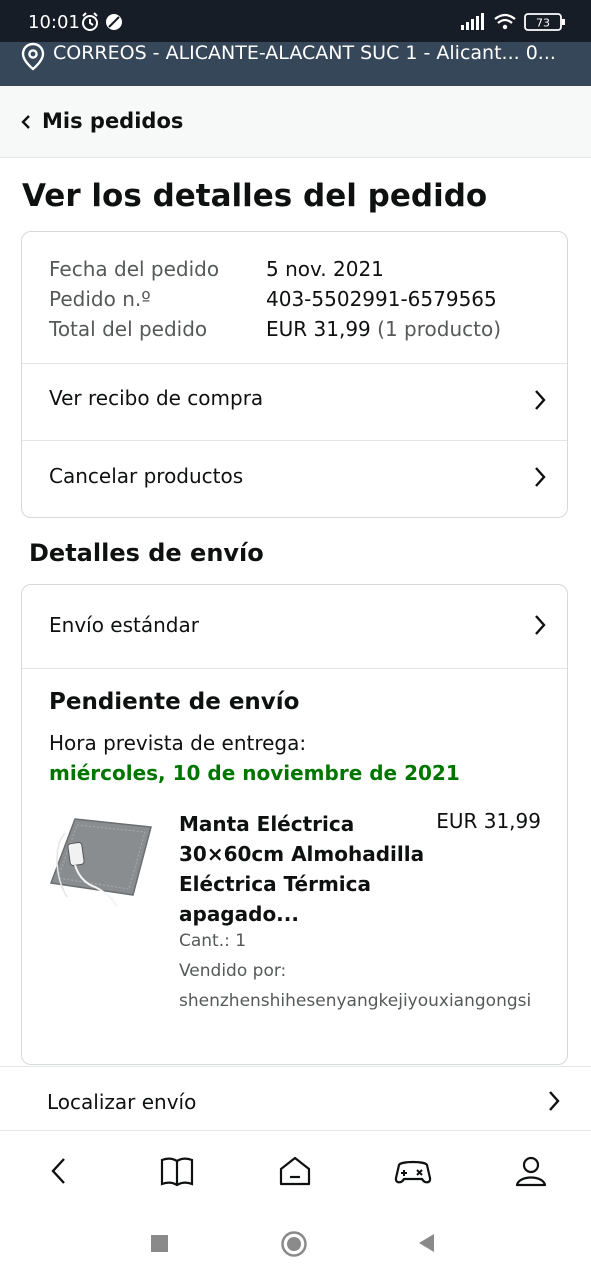  I want to click on home-circle-icon, so click(294, 1246).